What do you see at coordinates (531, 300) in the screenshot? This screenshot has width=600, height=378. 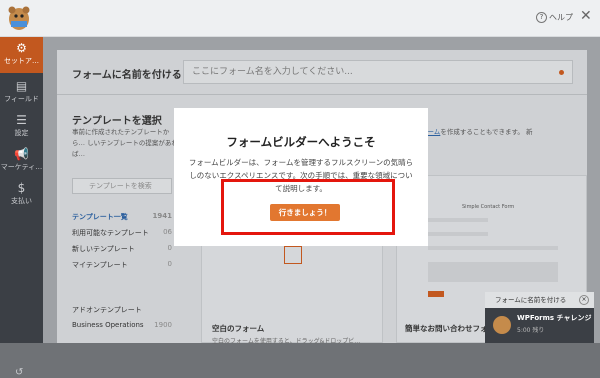 I see `challenge-step: フォームに名前を付ける` at bounding box center [531, 300].